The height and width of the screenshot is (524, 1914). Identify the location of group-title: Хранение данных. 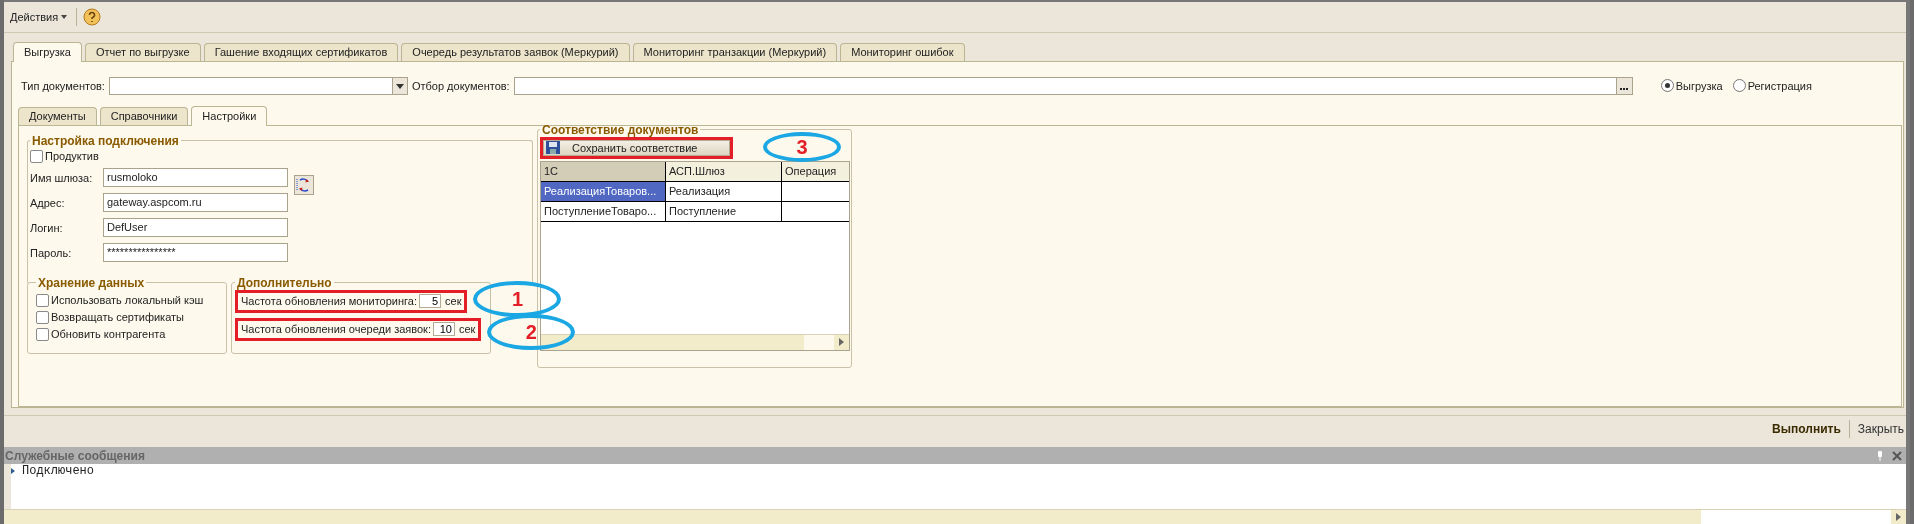
(91, 282).